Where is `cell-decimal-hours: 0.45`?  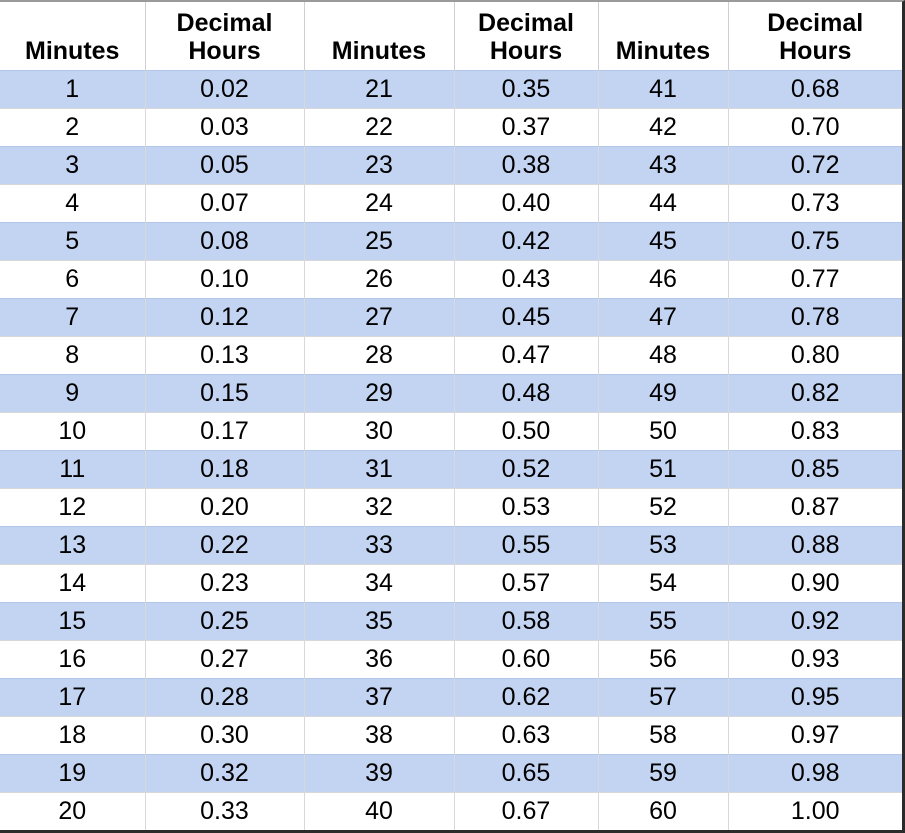 cell-decimal-hours: 0.45 is located at coordinates (526, 316).